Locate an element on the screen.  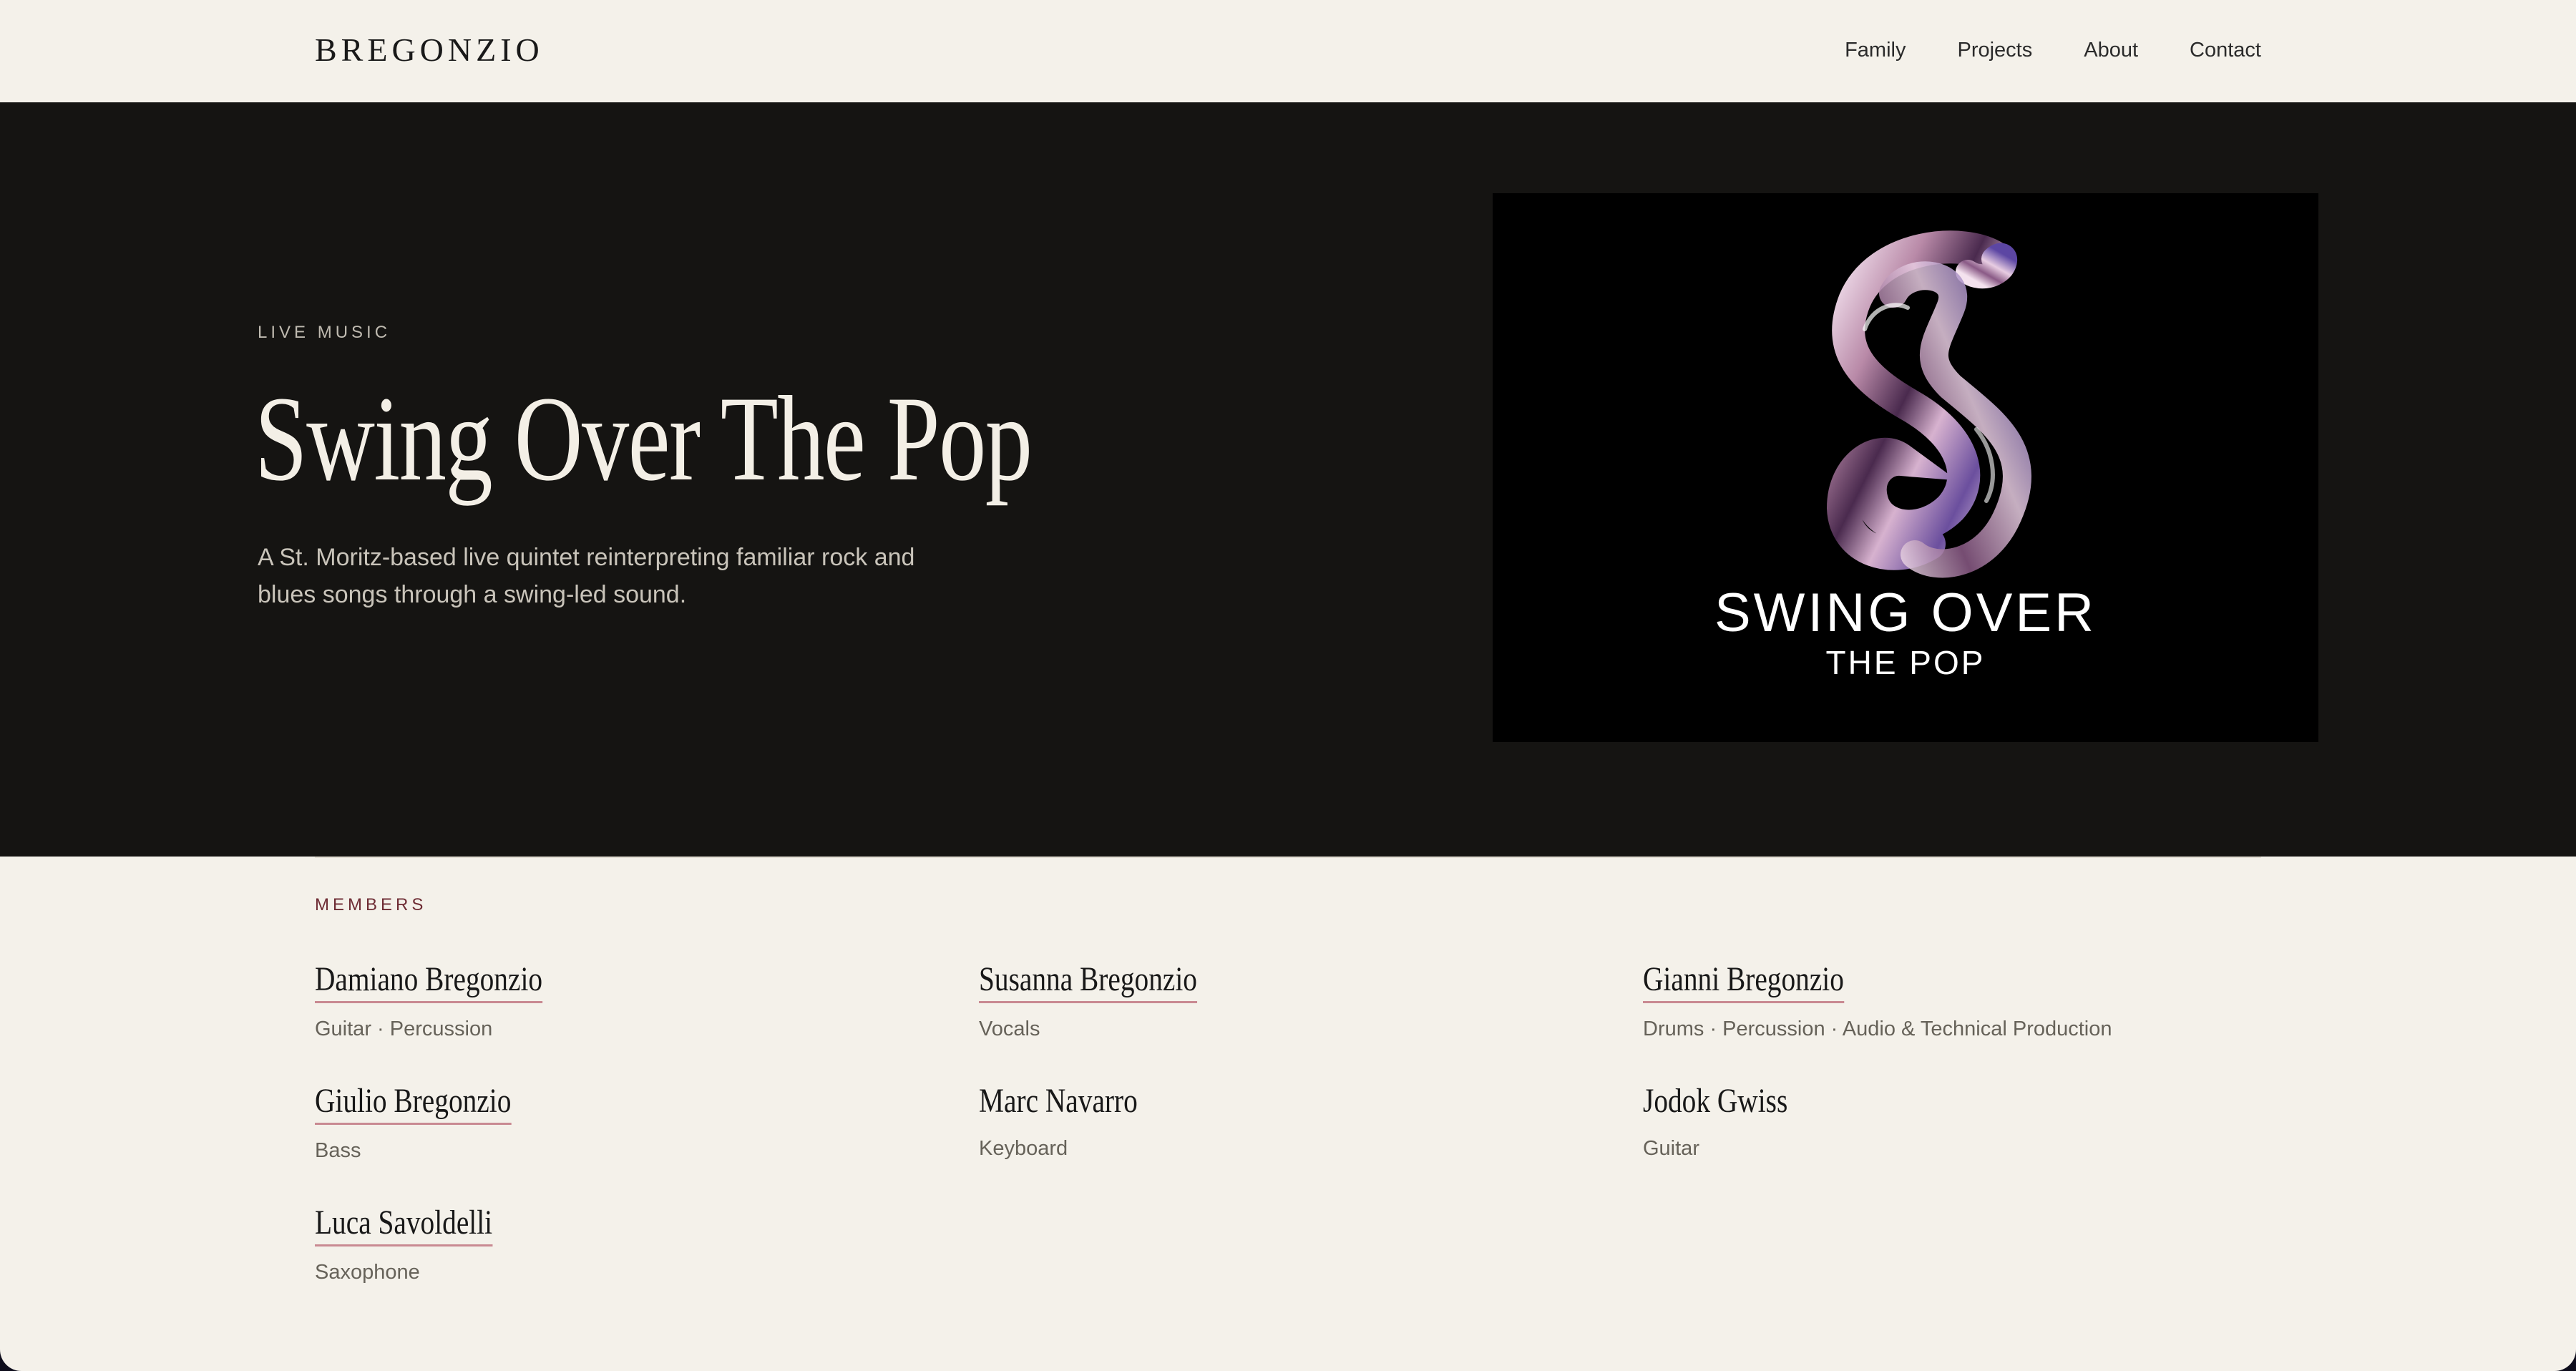
member-name: Marc Navarro is located at coordinates (1058, 1101).